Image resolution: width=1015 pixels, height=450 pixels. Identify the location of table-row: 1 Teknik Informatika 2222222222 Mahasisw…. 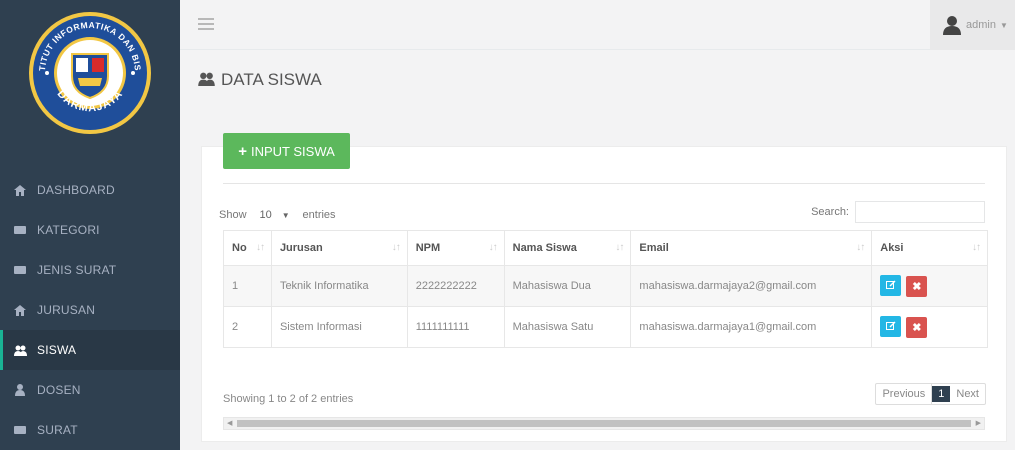
(605, 286).